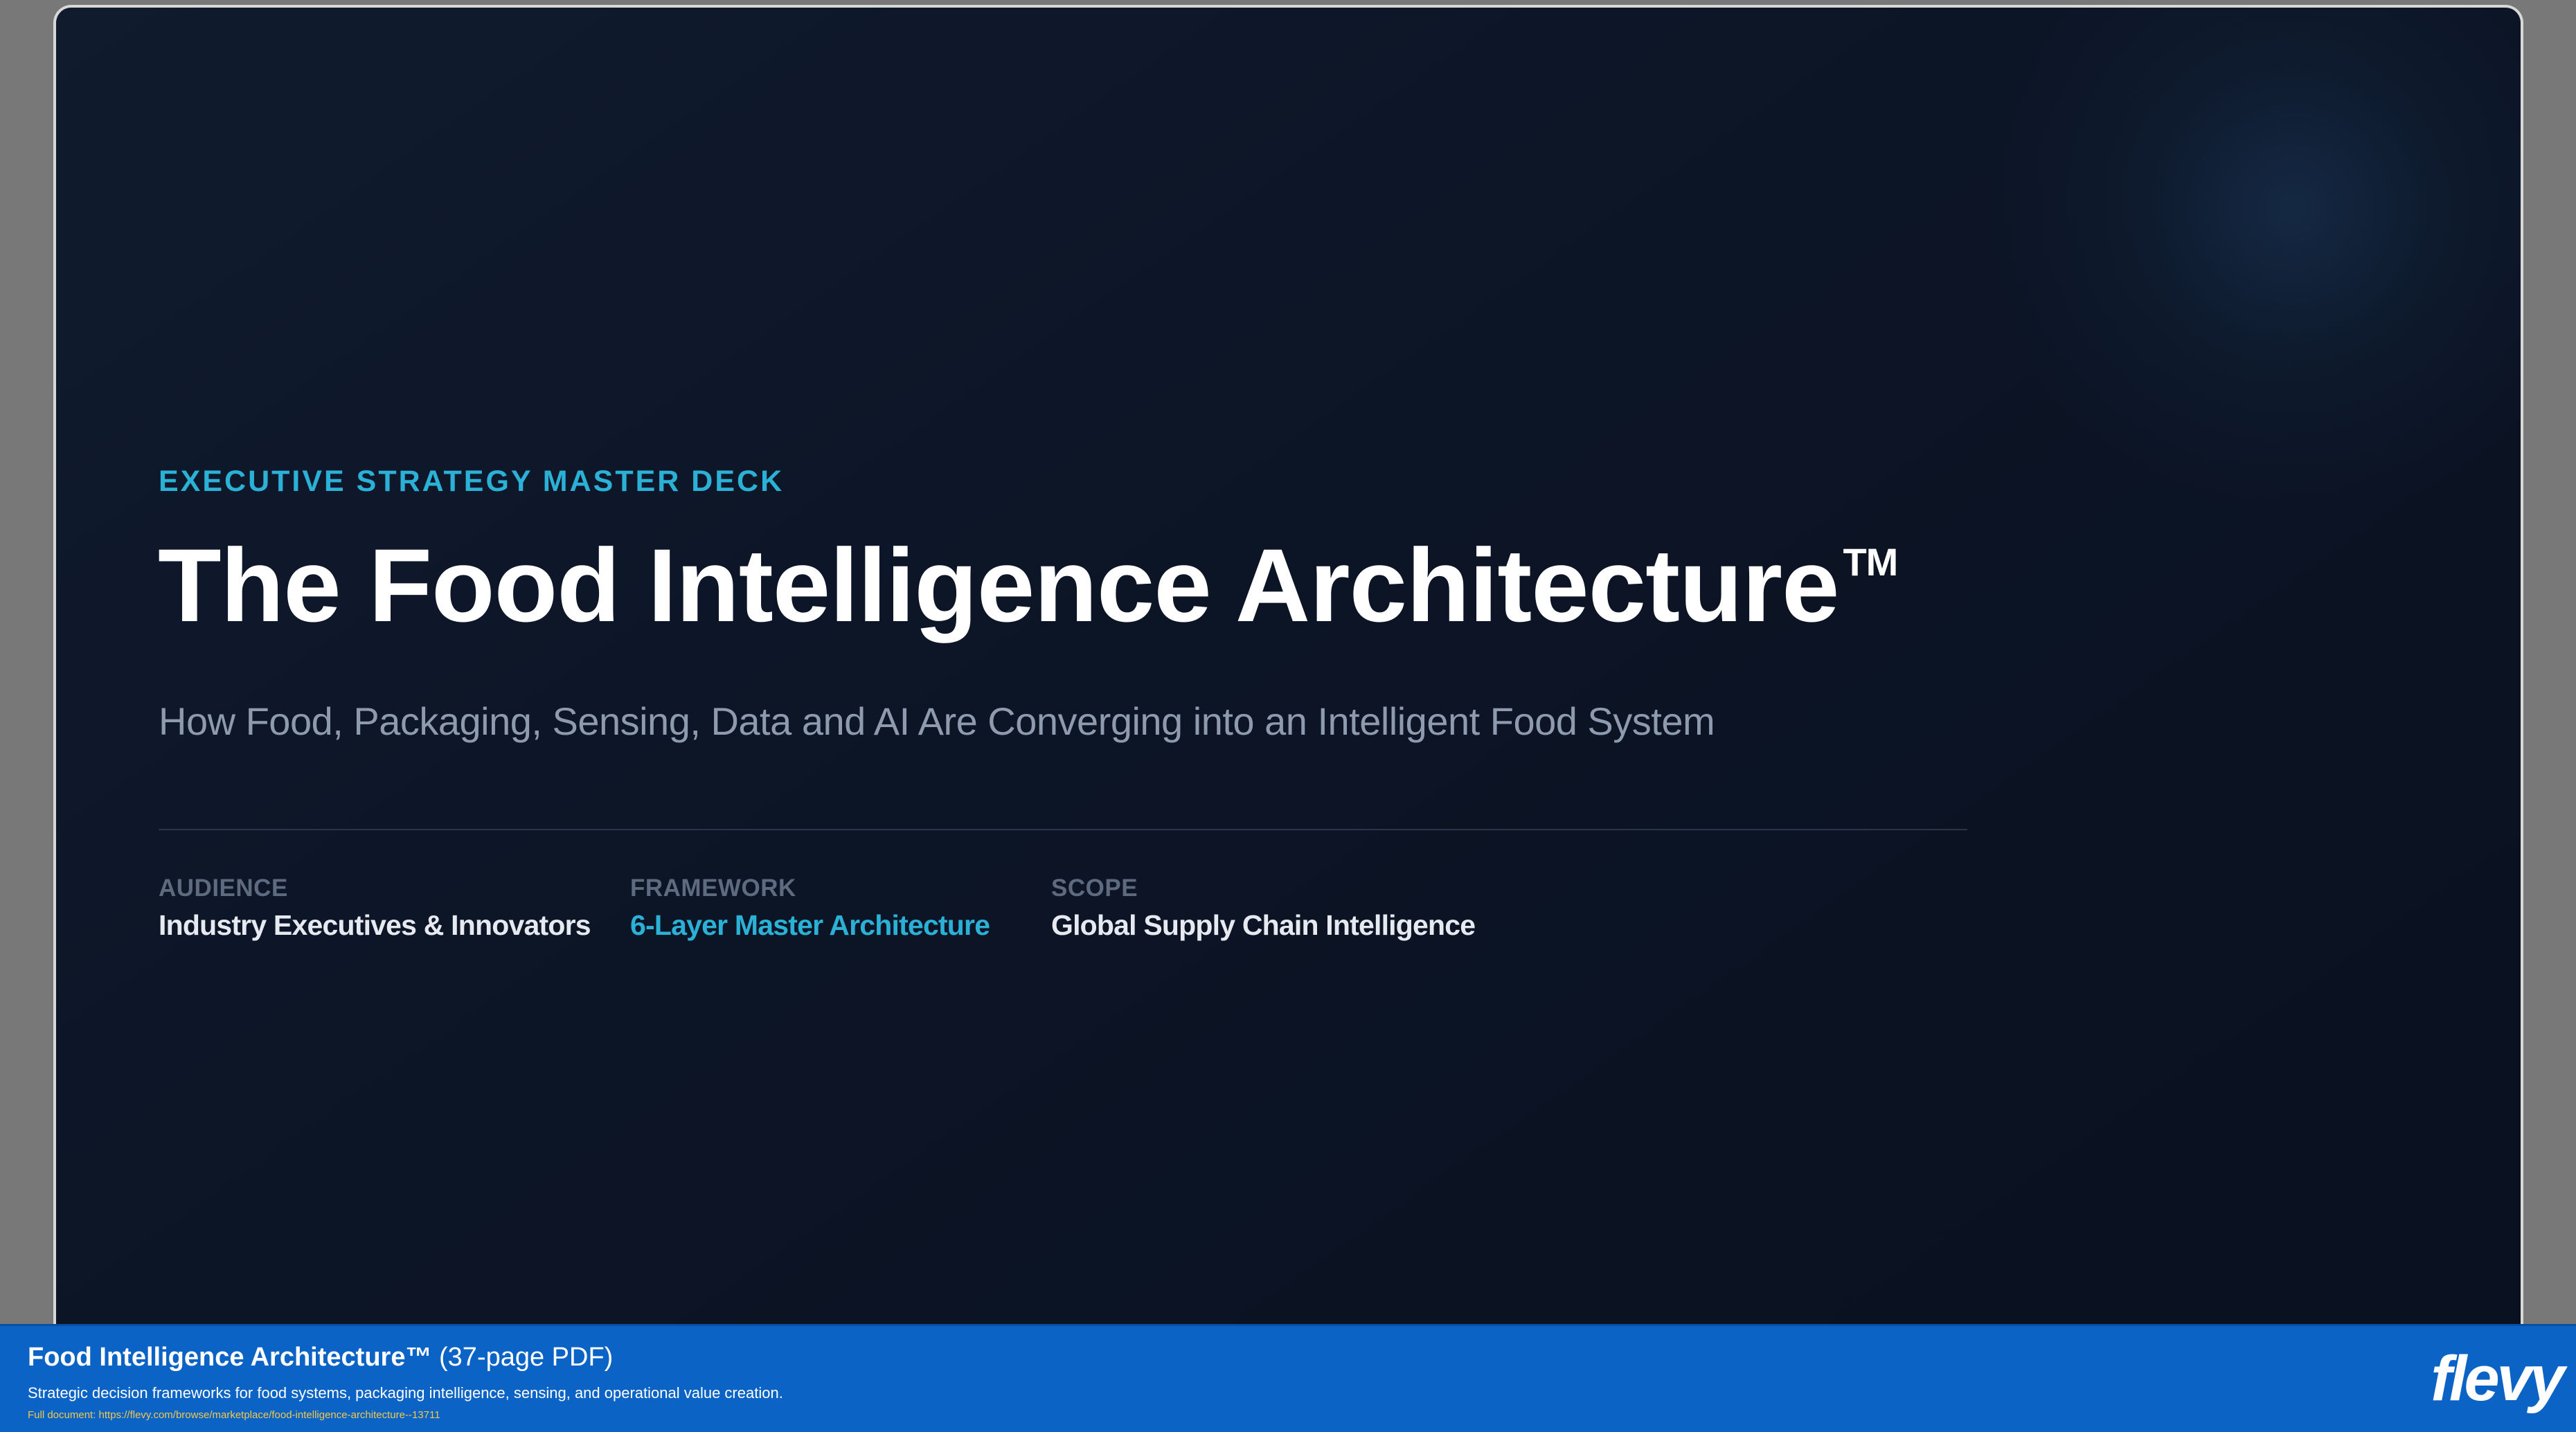 This screenshot has height=1432, width=2576. I want to click on meta-label: AUDIENCE, so click(224, 888).